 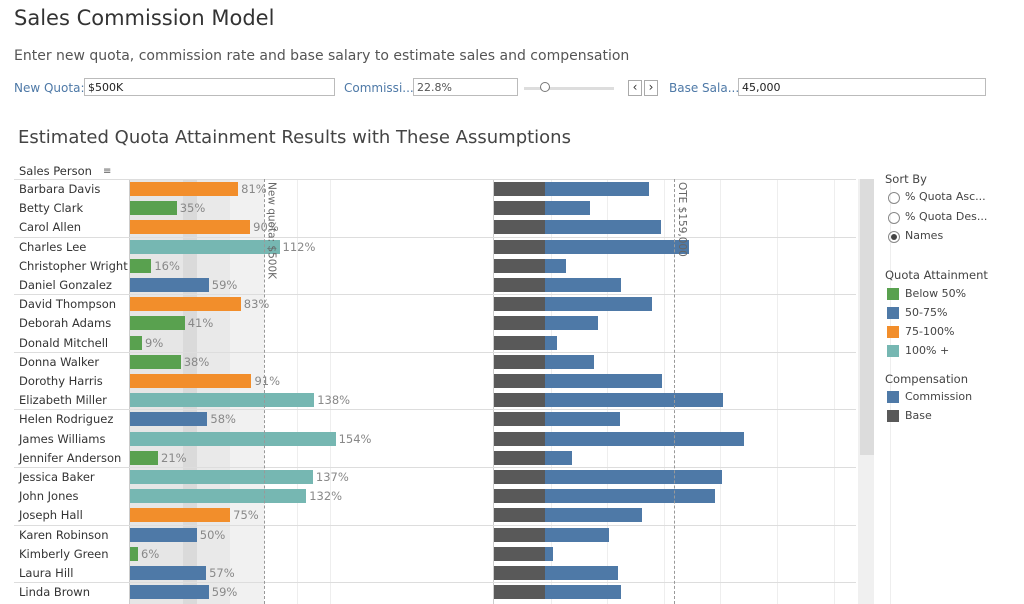 I want to click on sales-person-name: Christopher Wright, so click(x=73, y=266).